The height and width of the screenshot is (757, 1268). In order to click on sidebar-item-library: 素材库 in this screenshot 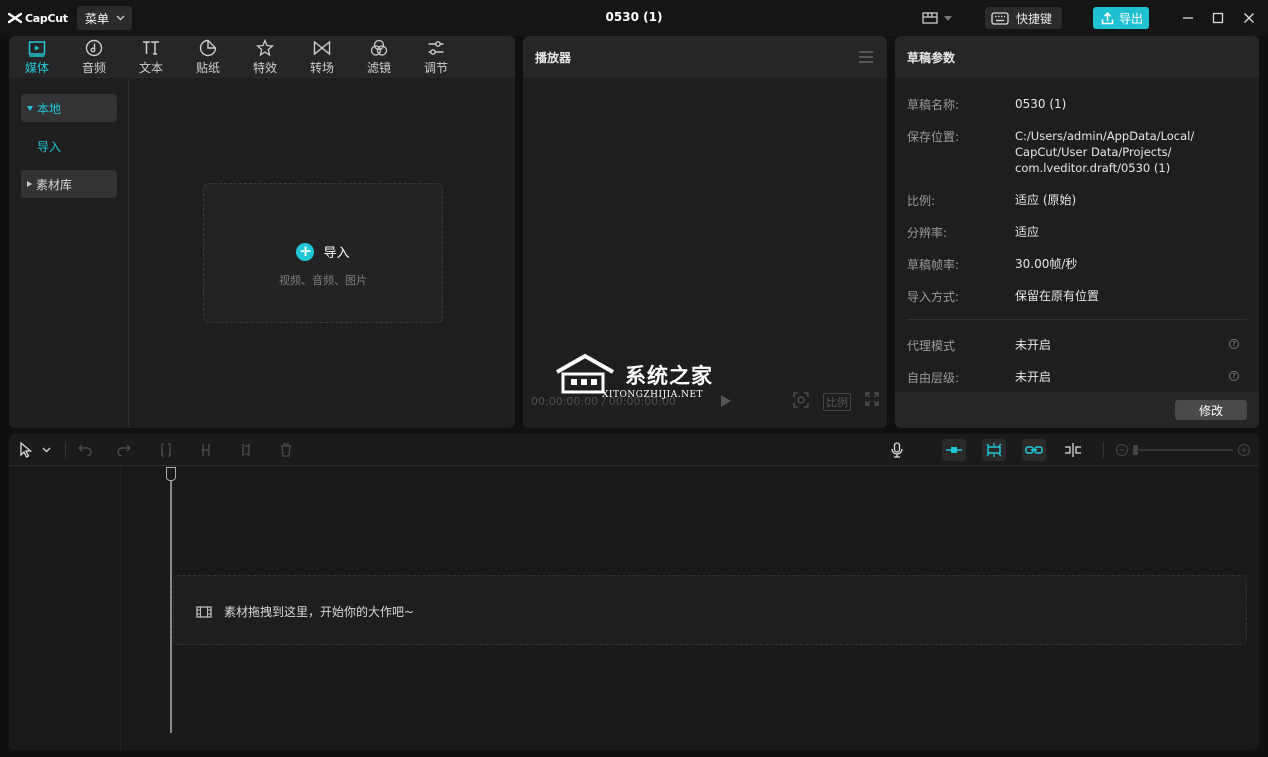, I will do `click(69, 184)`.